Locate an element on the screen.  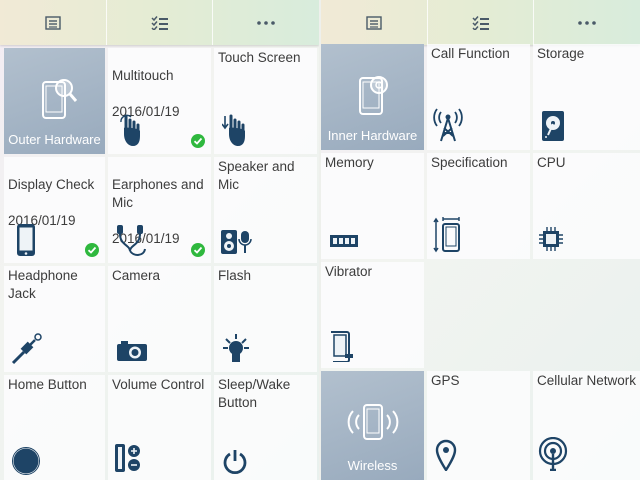
tile-outer-hardware: Outer Hardware is located at coordinates (54, 101).